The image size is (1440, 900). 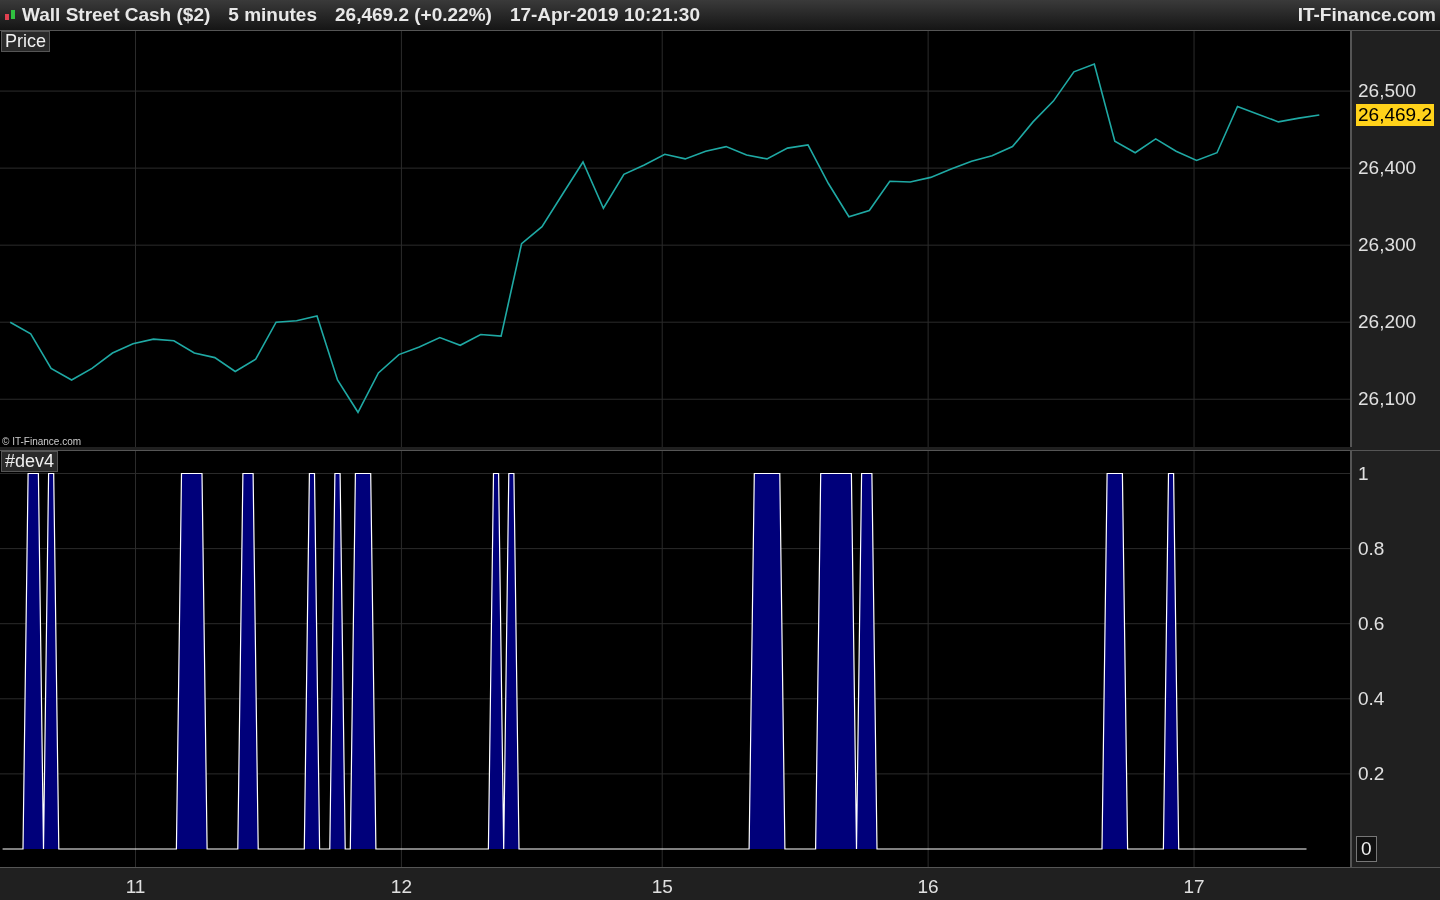 What do you see at coordinates (1395, 114) in the screenshot?
I see `last-price-tag: 26,469.2` at bounding box center [1395, 114].